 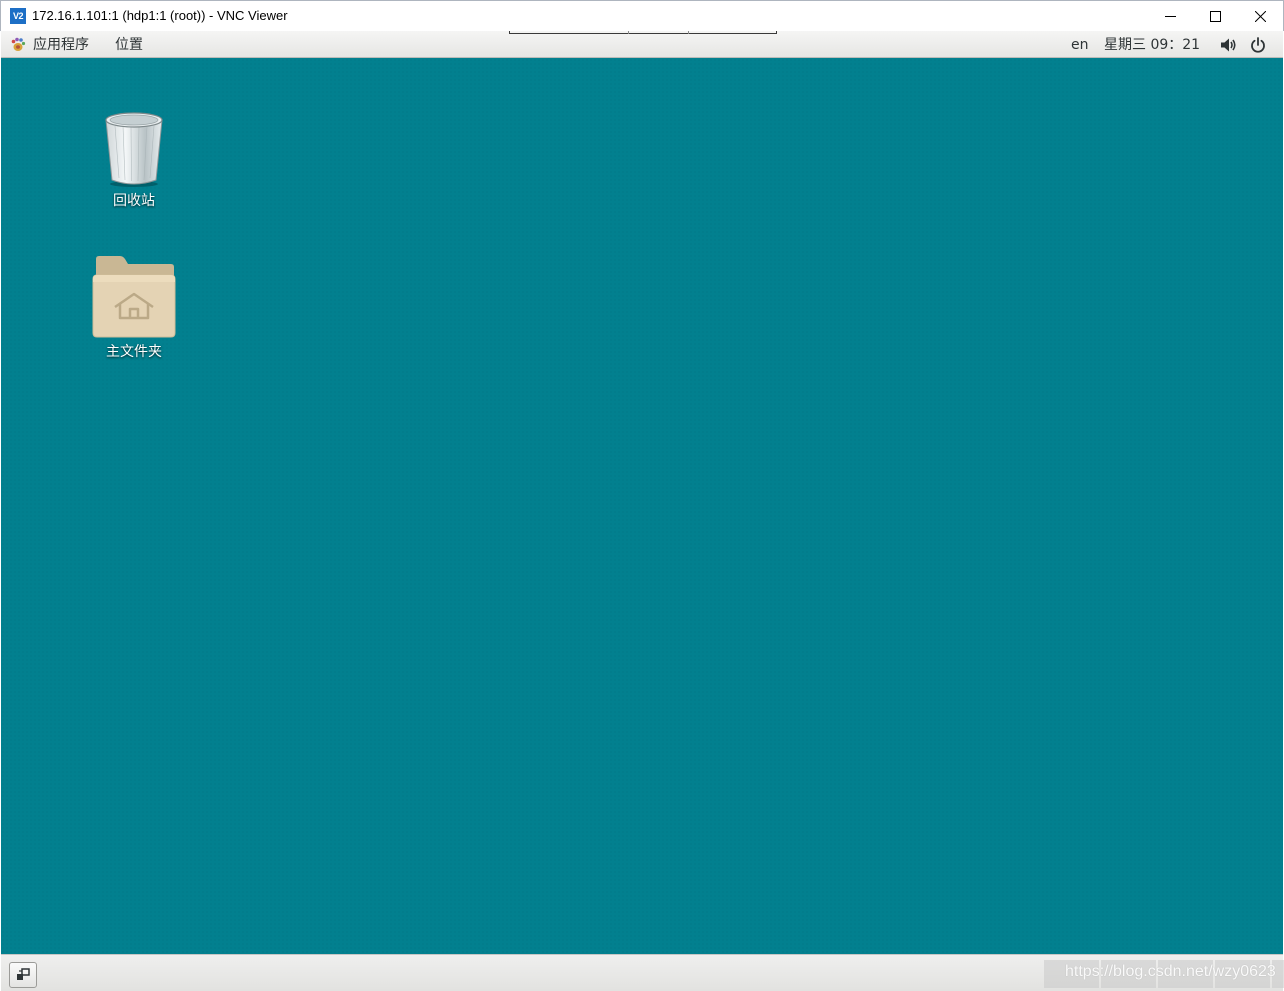 I want to click on vnc-toolbar-handle, so click(x=643, y=32).